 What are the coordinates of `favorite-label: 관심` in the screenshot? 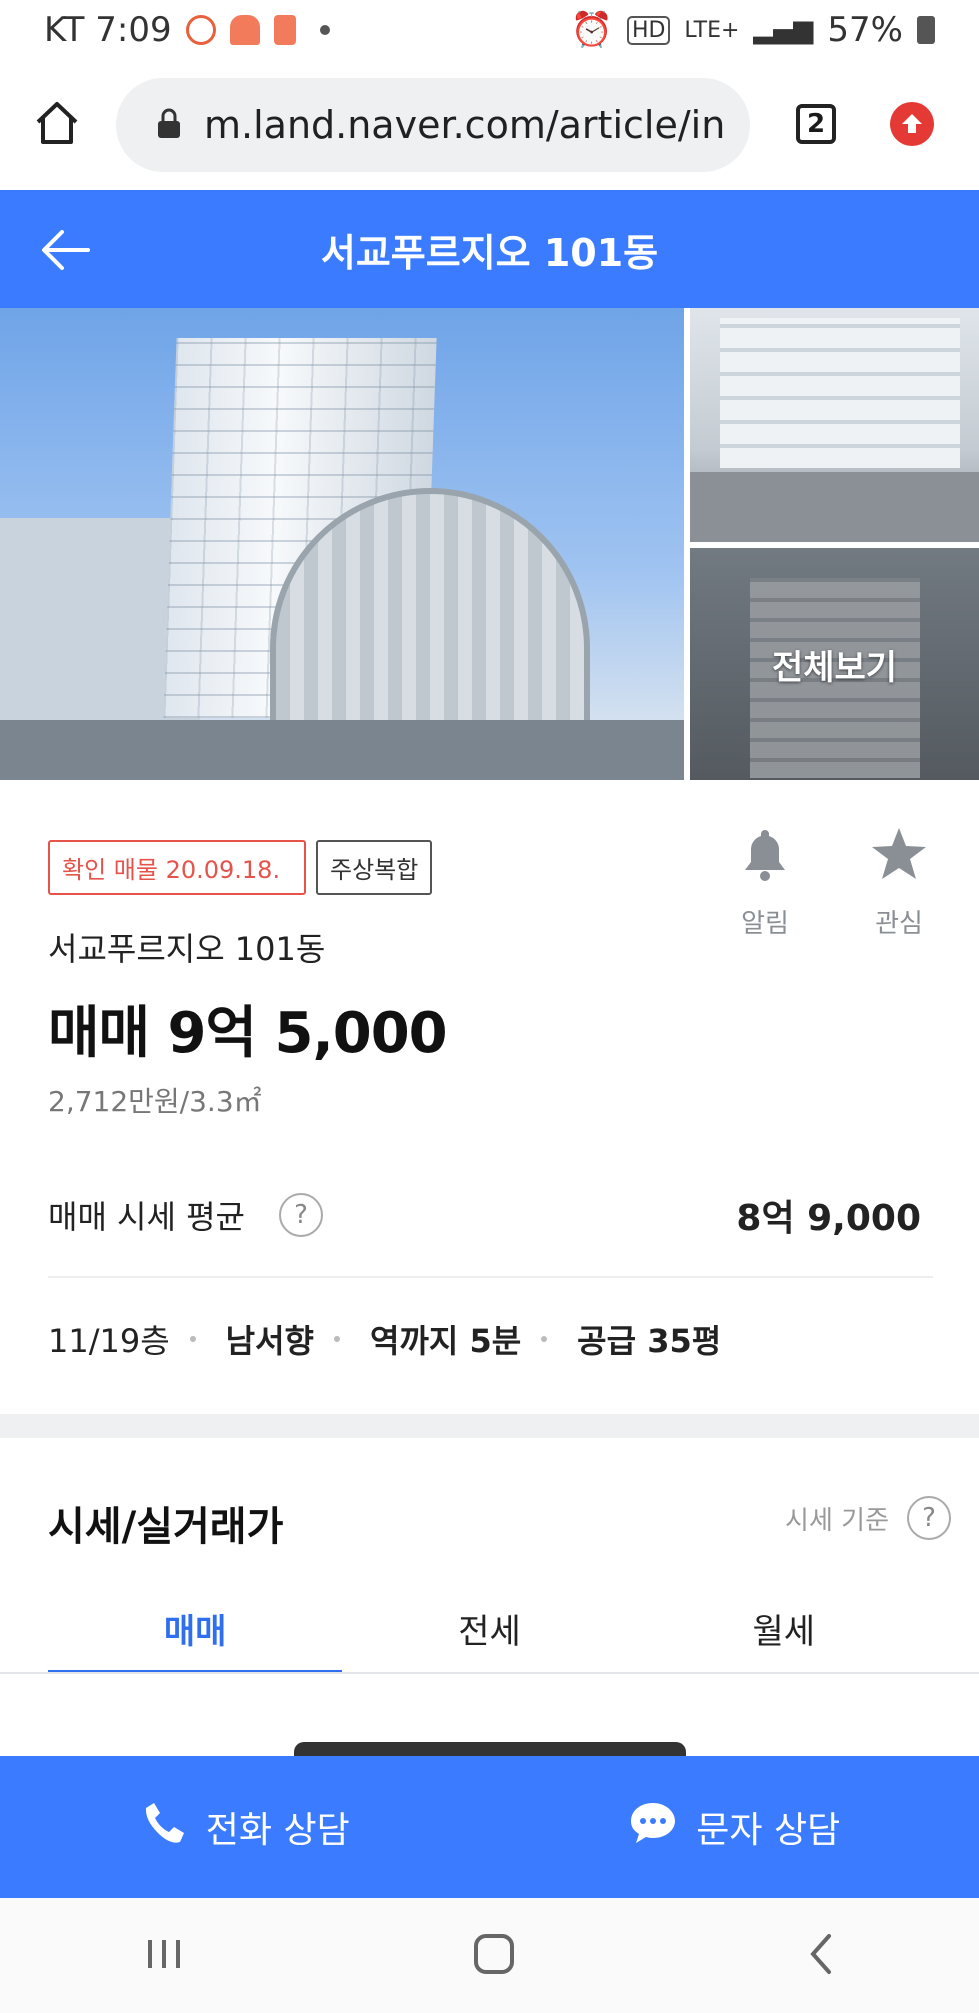 It's located at (899, 924).